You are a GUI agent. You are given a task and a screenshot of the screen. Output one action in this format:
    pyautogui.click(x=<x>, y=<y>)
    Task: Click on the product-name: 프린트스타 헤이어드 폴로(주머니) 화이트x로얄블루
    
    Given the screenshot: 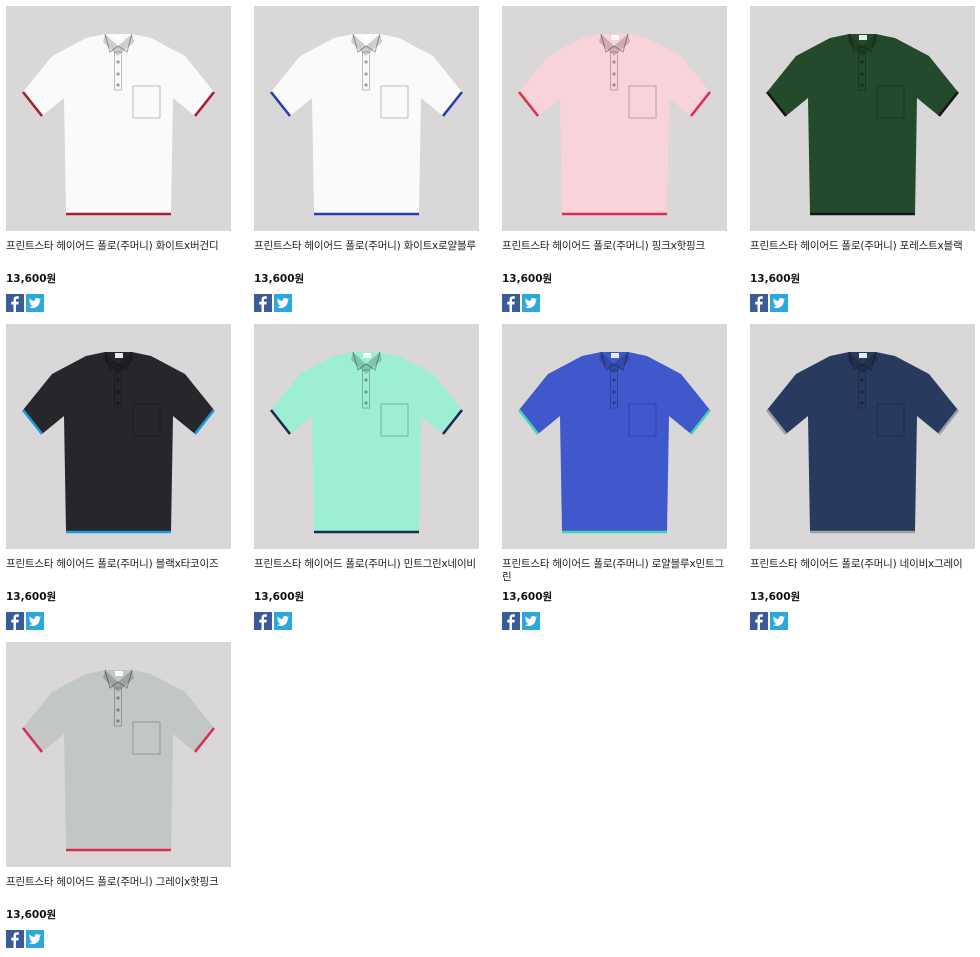 What is the action you would take?
    pyautogui.click(x=366, y=253)
    